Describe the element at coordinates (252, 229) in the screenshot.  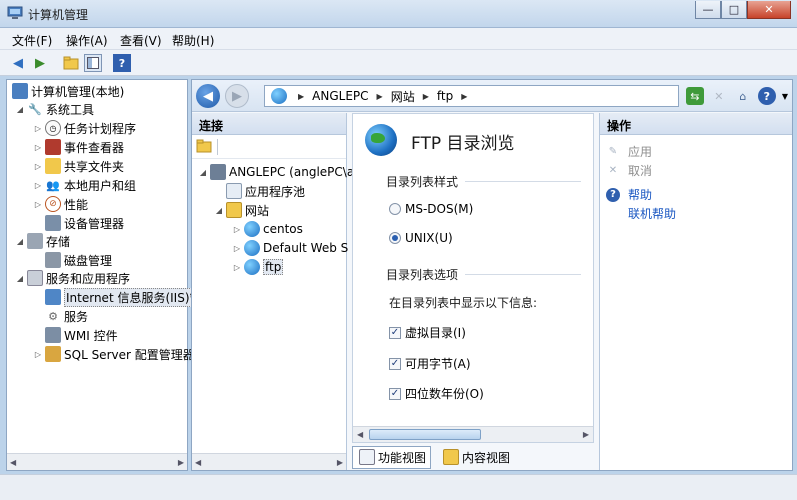
I see `site-globe-icon` at that location.